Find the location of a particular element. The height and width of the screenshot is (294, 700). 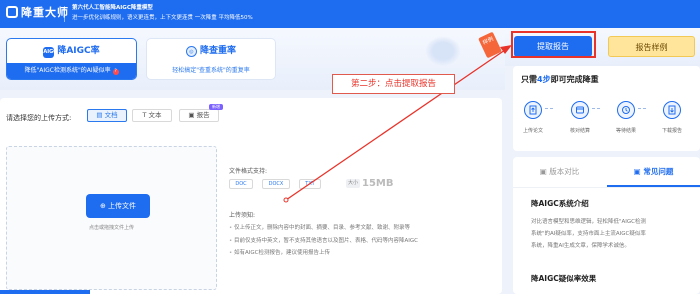

top-divider is located at coordinates (64, 14).